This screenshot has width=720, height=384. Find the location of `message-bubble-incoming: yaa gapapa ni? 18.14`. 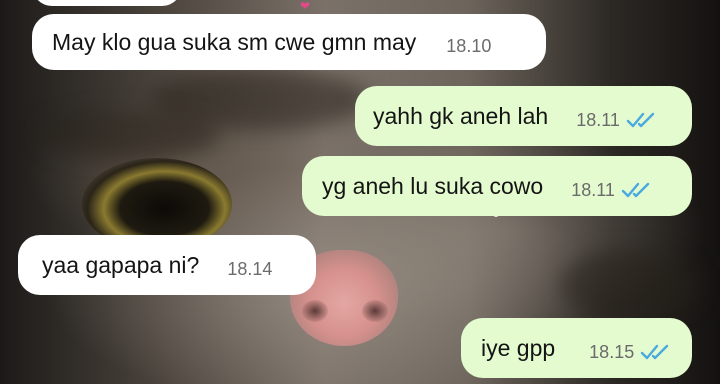

message-bubble-incoming: yaa gapapa ni? 18.14 is located at coordinates (167, 265).